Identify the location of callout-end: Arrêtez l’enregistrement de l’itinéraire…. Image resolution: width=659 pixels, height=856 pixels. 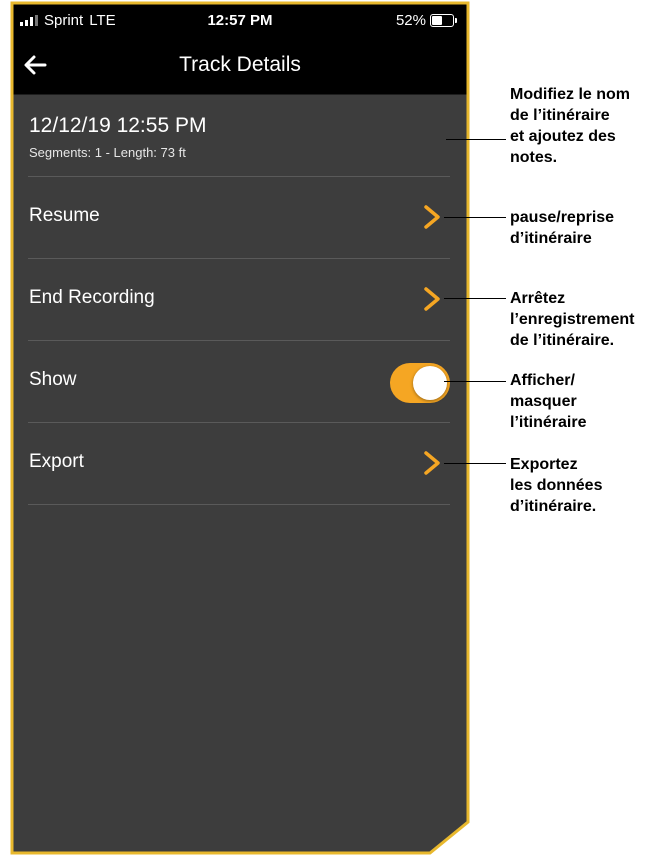
(572, 319).